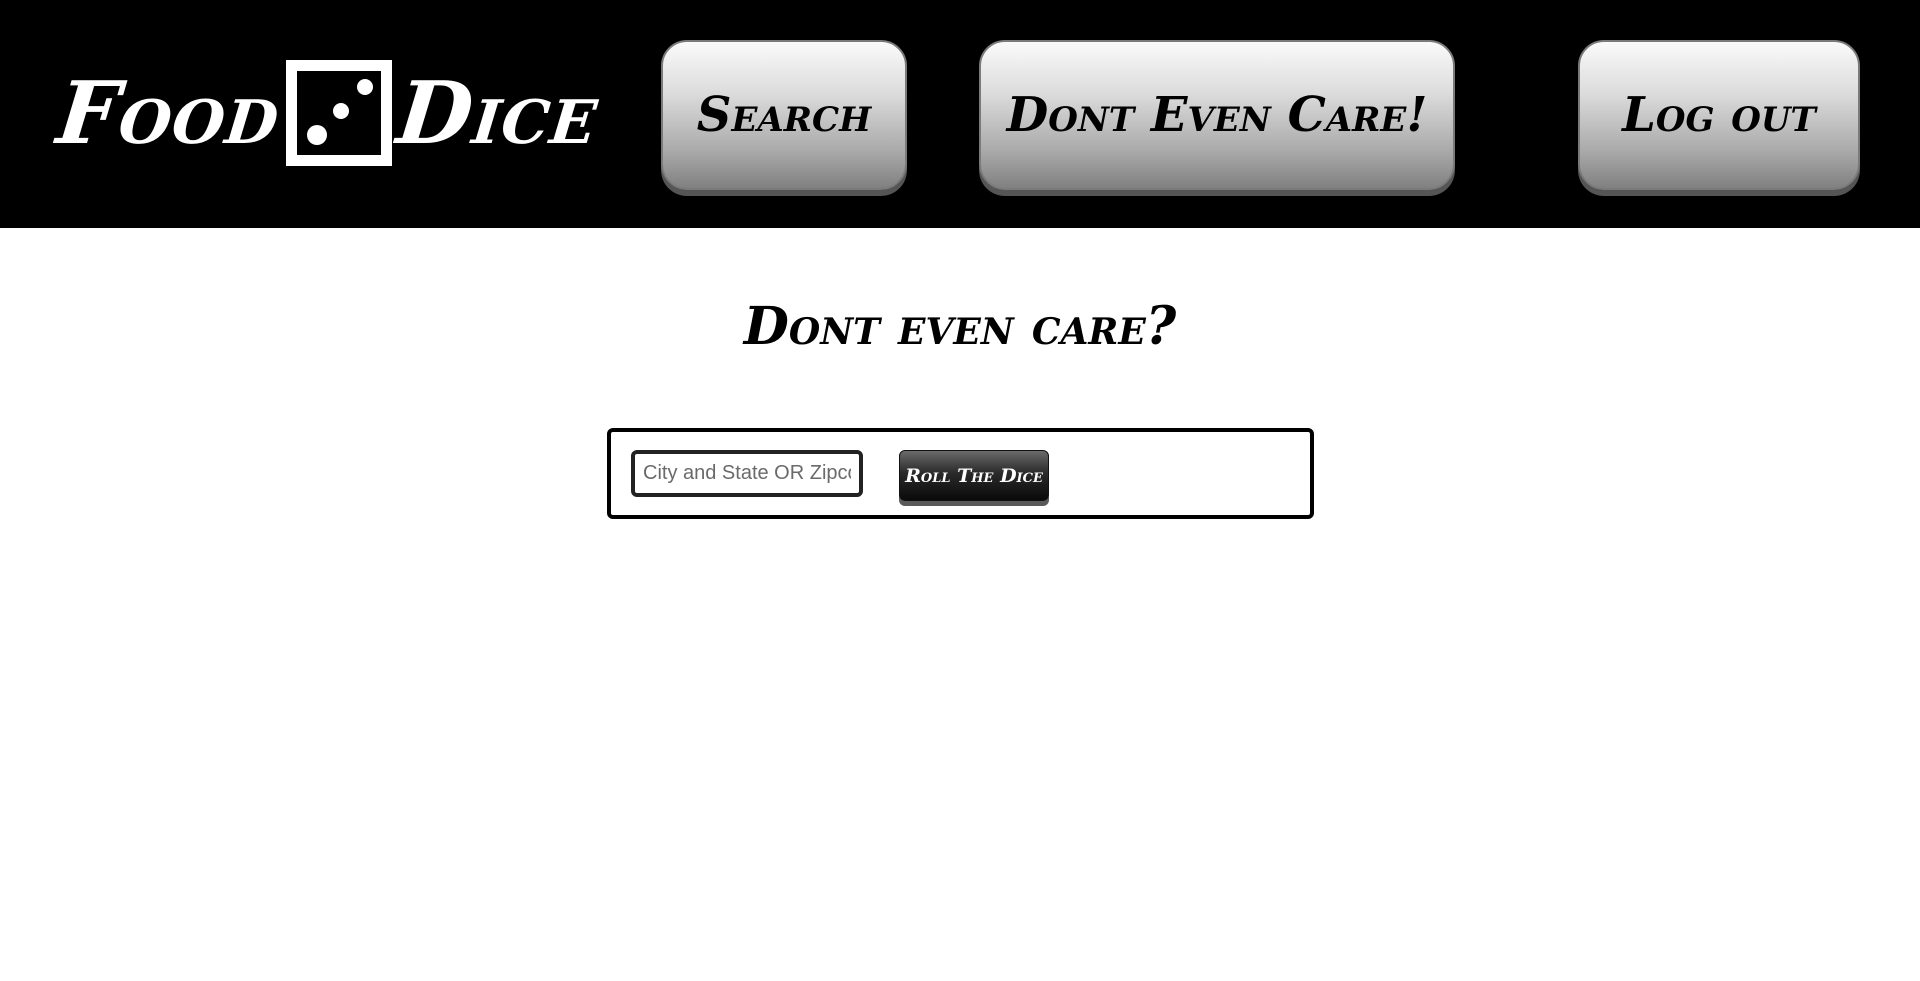 This screenshot has width=1920, height=981. I want to click on log-out-button: Log out, so click(1719, 115).